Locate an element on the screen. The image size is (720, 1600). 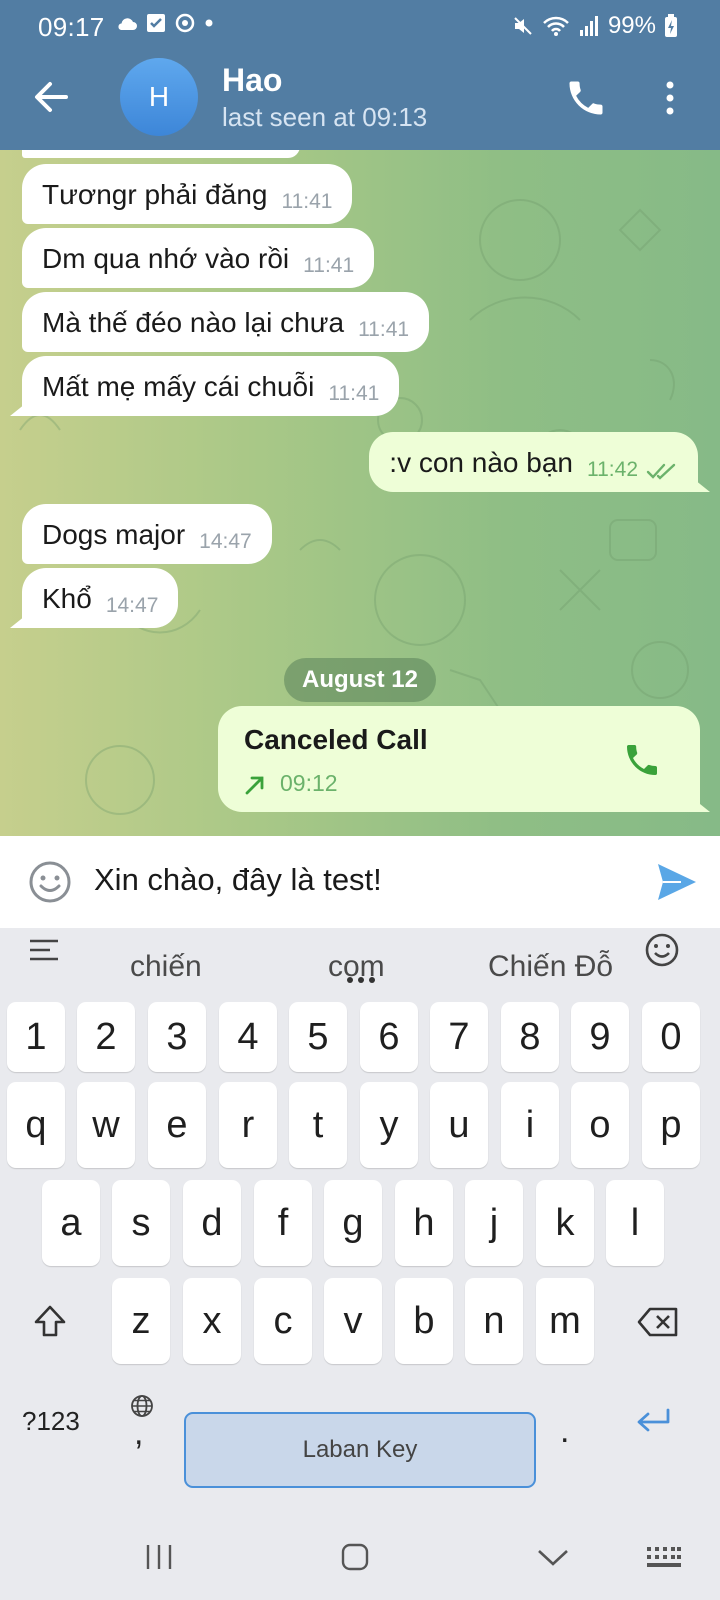
key: i is located at coordinates (530, 1125).